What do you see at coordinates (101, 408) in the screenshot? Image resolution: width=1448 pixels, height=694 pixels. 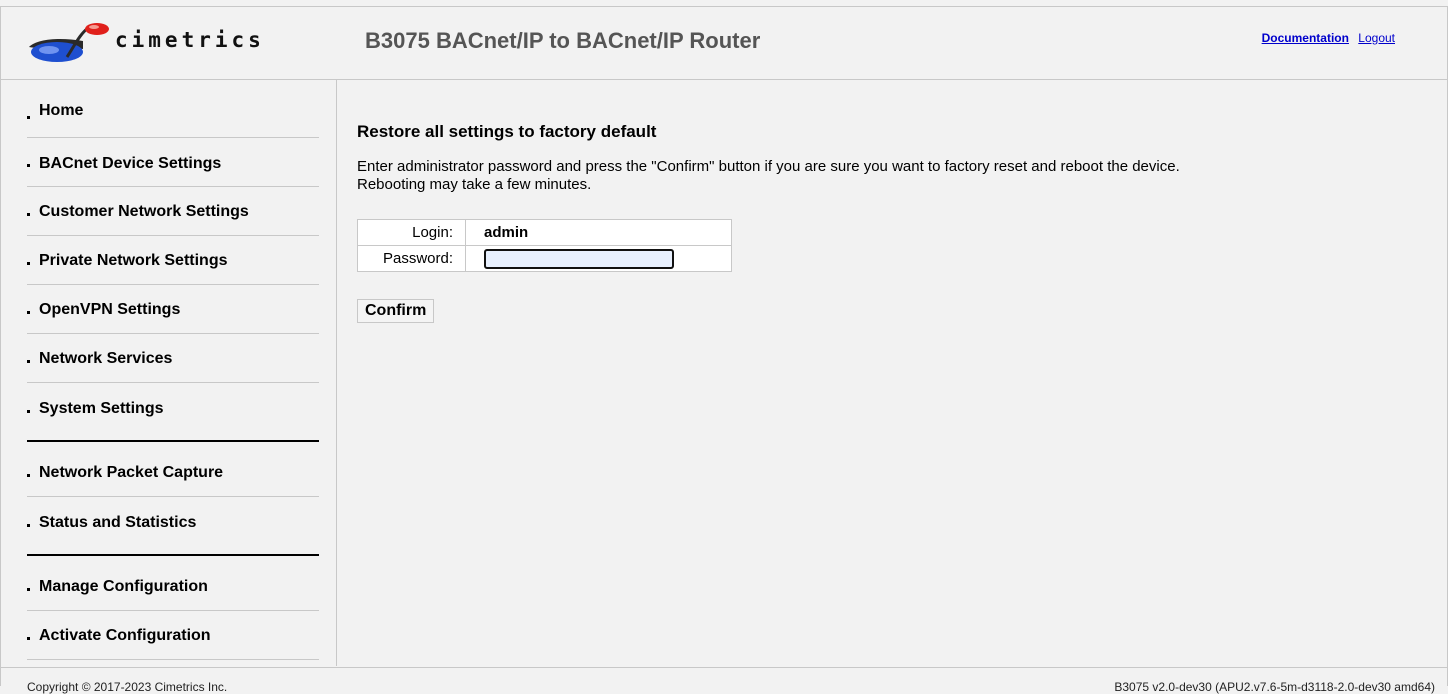 I see `sidebar-item-label: System Settings` at bounding box center [101, 408].